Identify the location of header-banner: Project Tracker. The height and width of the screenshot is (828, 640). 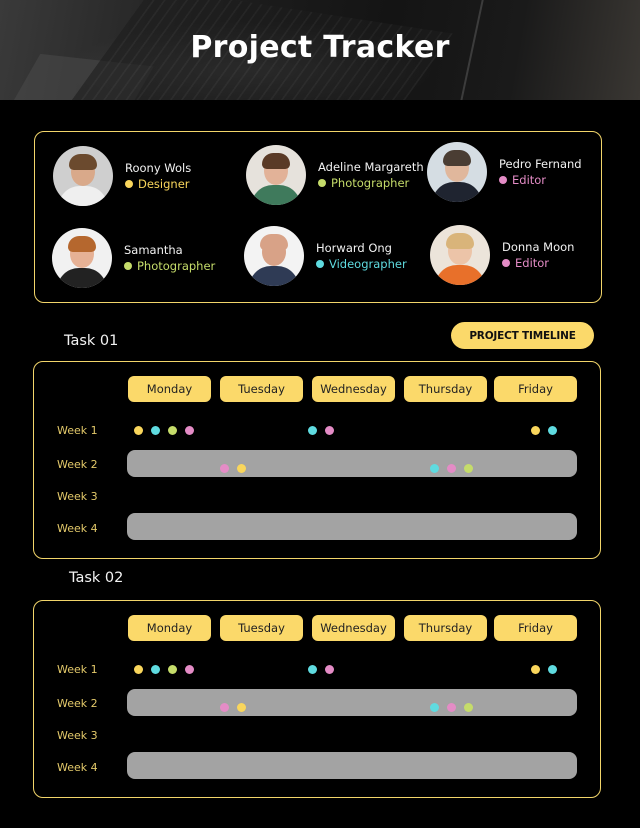
(320, 50).